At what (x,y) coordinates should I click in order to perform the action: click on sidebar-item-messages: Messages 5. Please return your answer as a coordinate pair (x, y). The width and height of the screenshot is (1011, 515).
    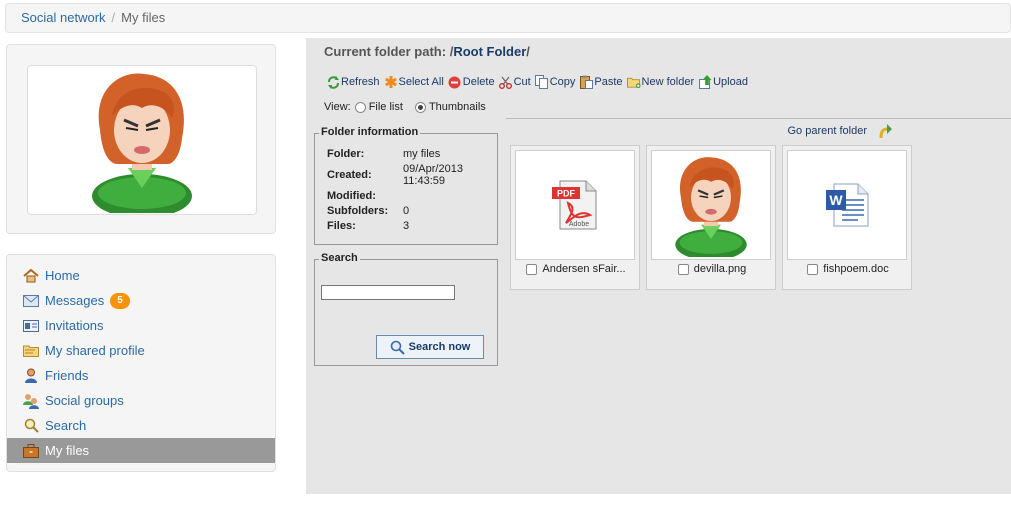
    Looking at the image, I should click on (141, 300).